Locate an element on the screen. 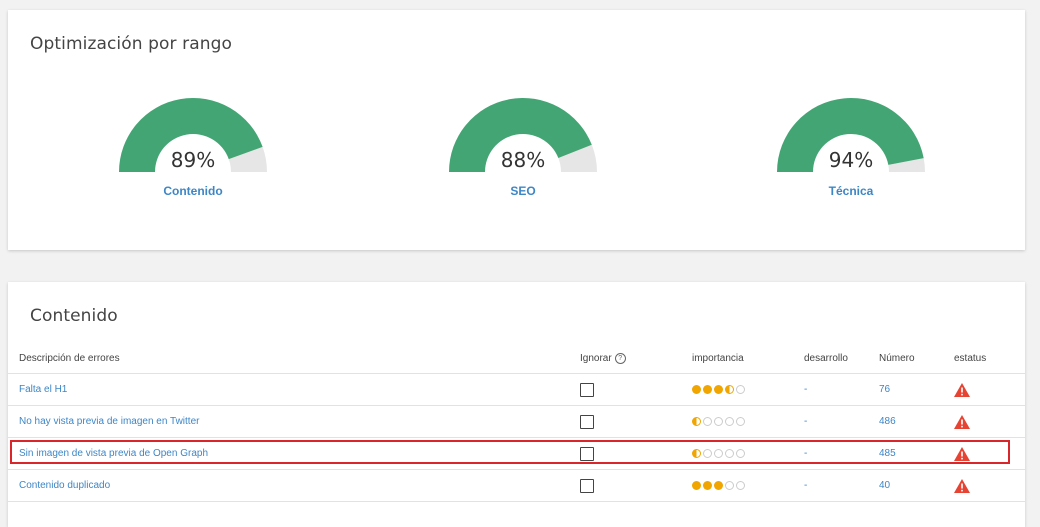 This screenshot has height=527, width=1040. header-importance: importancia is located at coordinates (748, 359).